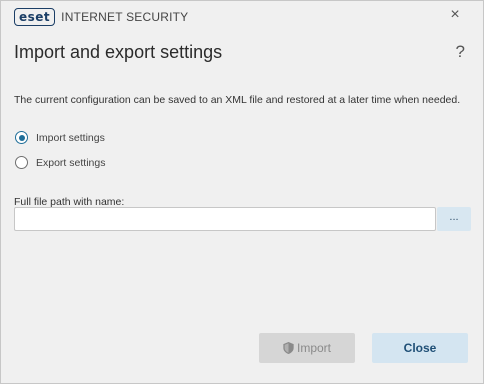 Image resolution: width=484 pixels, height=384 pixels. I want to click on close-button-label: Close, so click(420, 348).